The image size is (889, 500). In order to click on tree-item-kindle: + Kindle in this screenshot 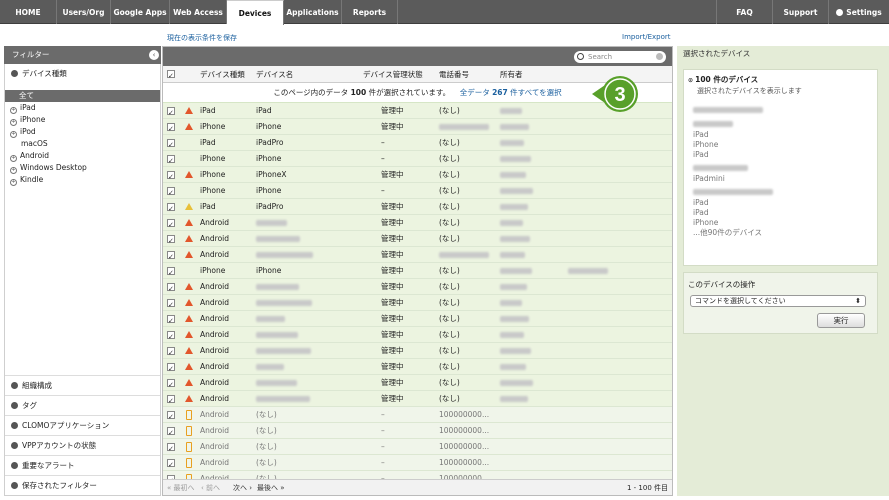, I will do `click(82, 180)`.